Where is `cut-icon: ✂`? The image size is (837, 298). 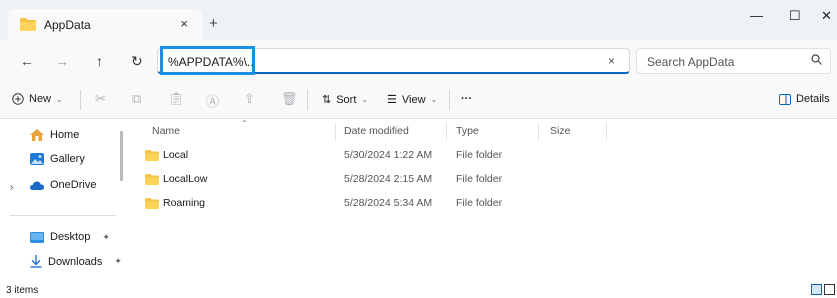 cut-icon: ✂ is located at coordinates (100, 99).